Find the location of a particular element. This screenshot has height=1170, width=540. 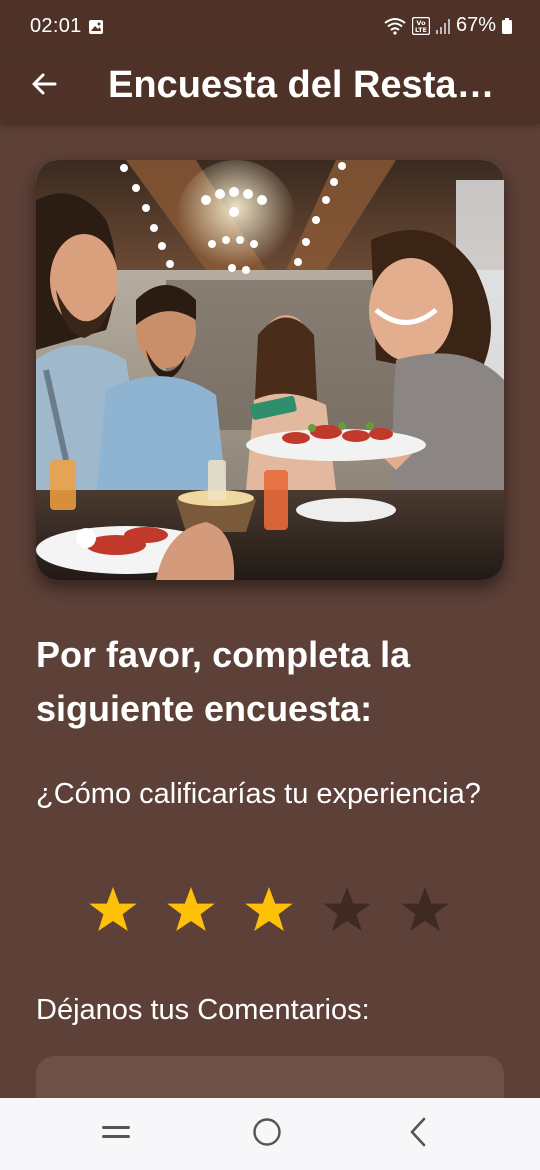

star-rating is located at coordinates (269, 910).